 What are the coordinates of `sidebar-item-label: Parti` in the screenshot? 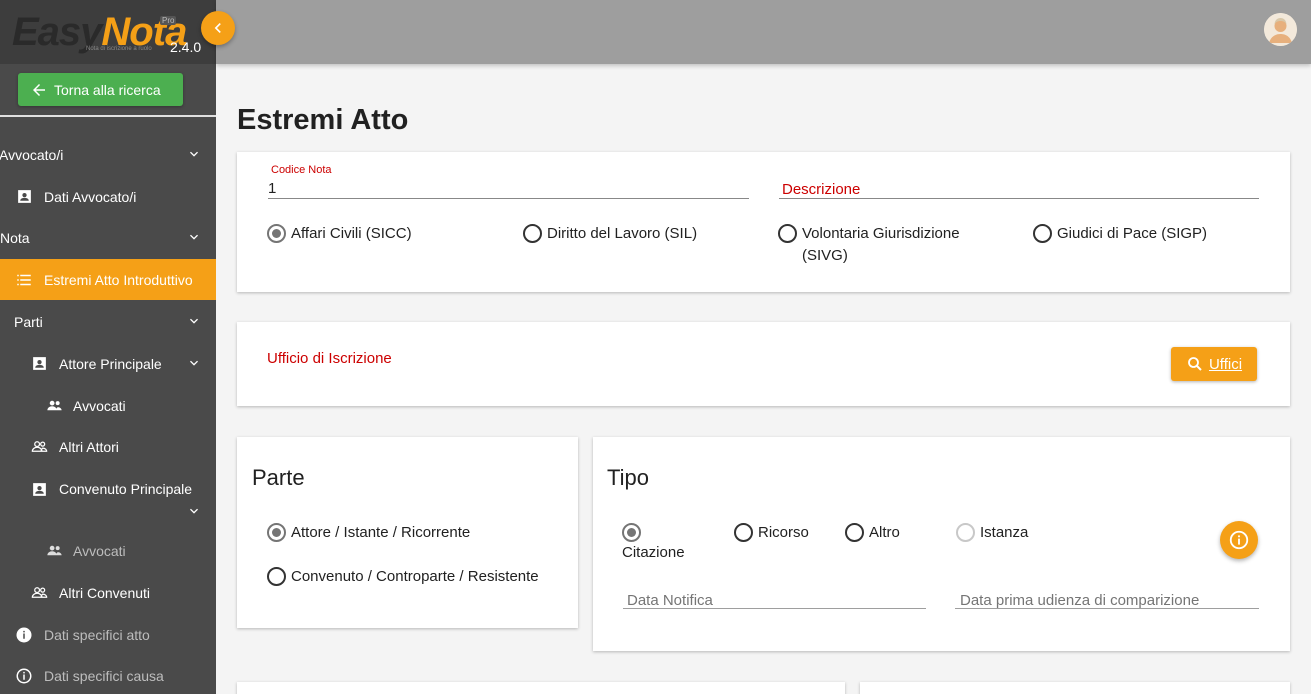 It's located at (28, 321).